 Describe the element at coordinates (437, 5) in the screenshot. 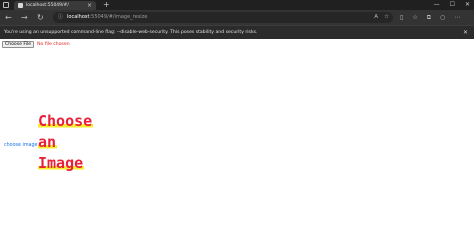

I see `minimize-button: —` at that location.